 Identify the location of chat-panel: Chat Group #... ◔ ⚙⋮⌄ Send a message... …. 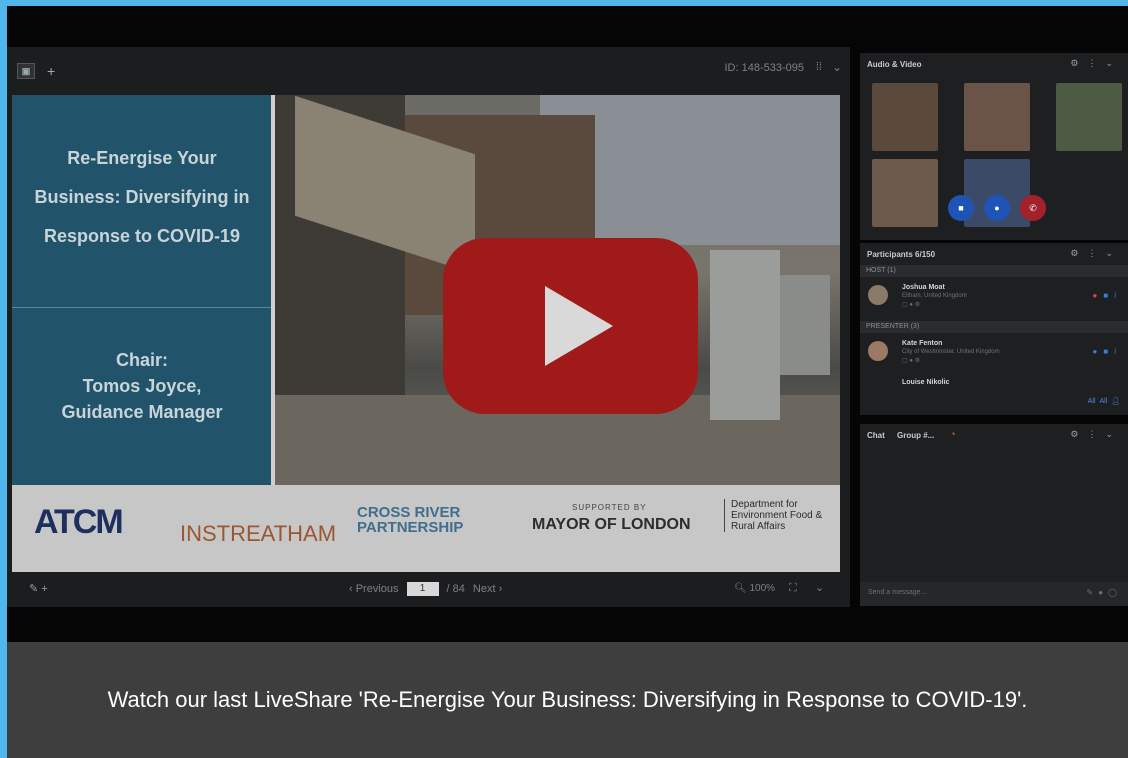
(994, 515).